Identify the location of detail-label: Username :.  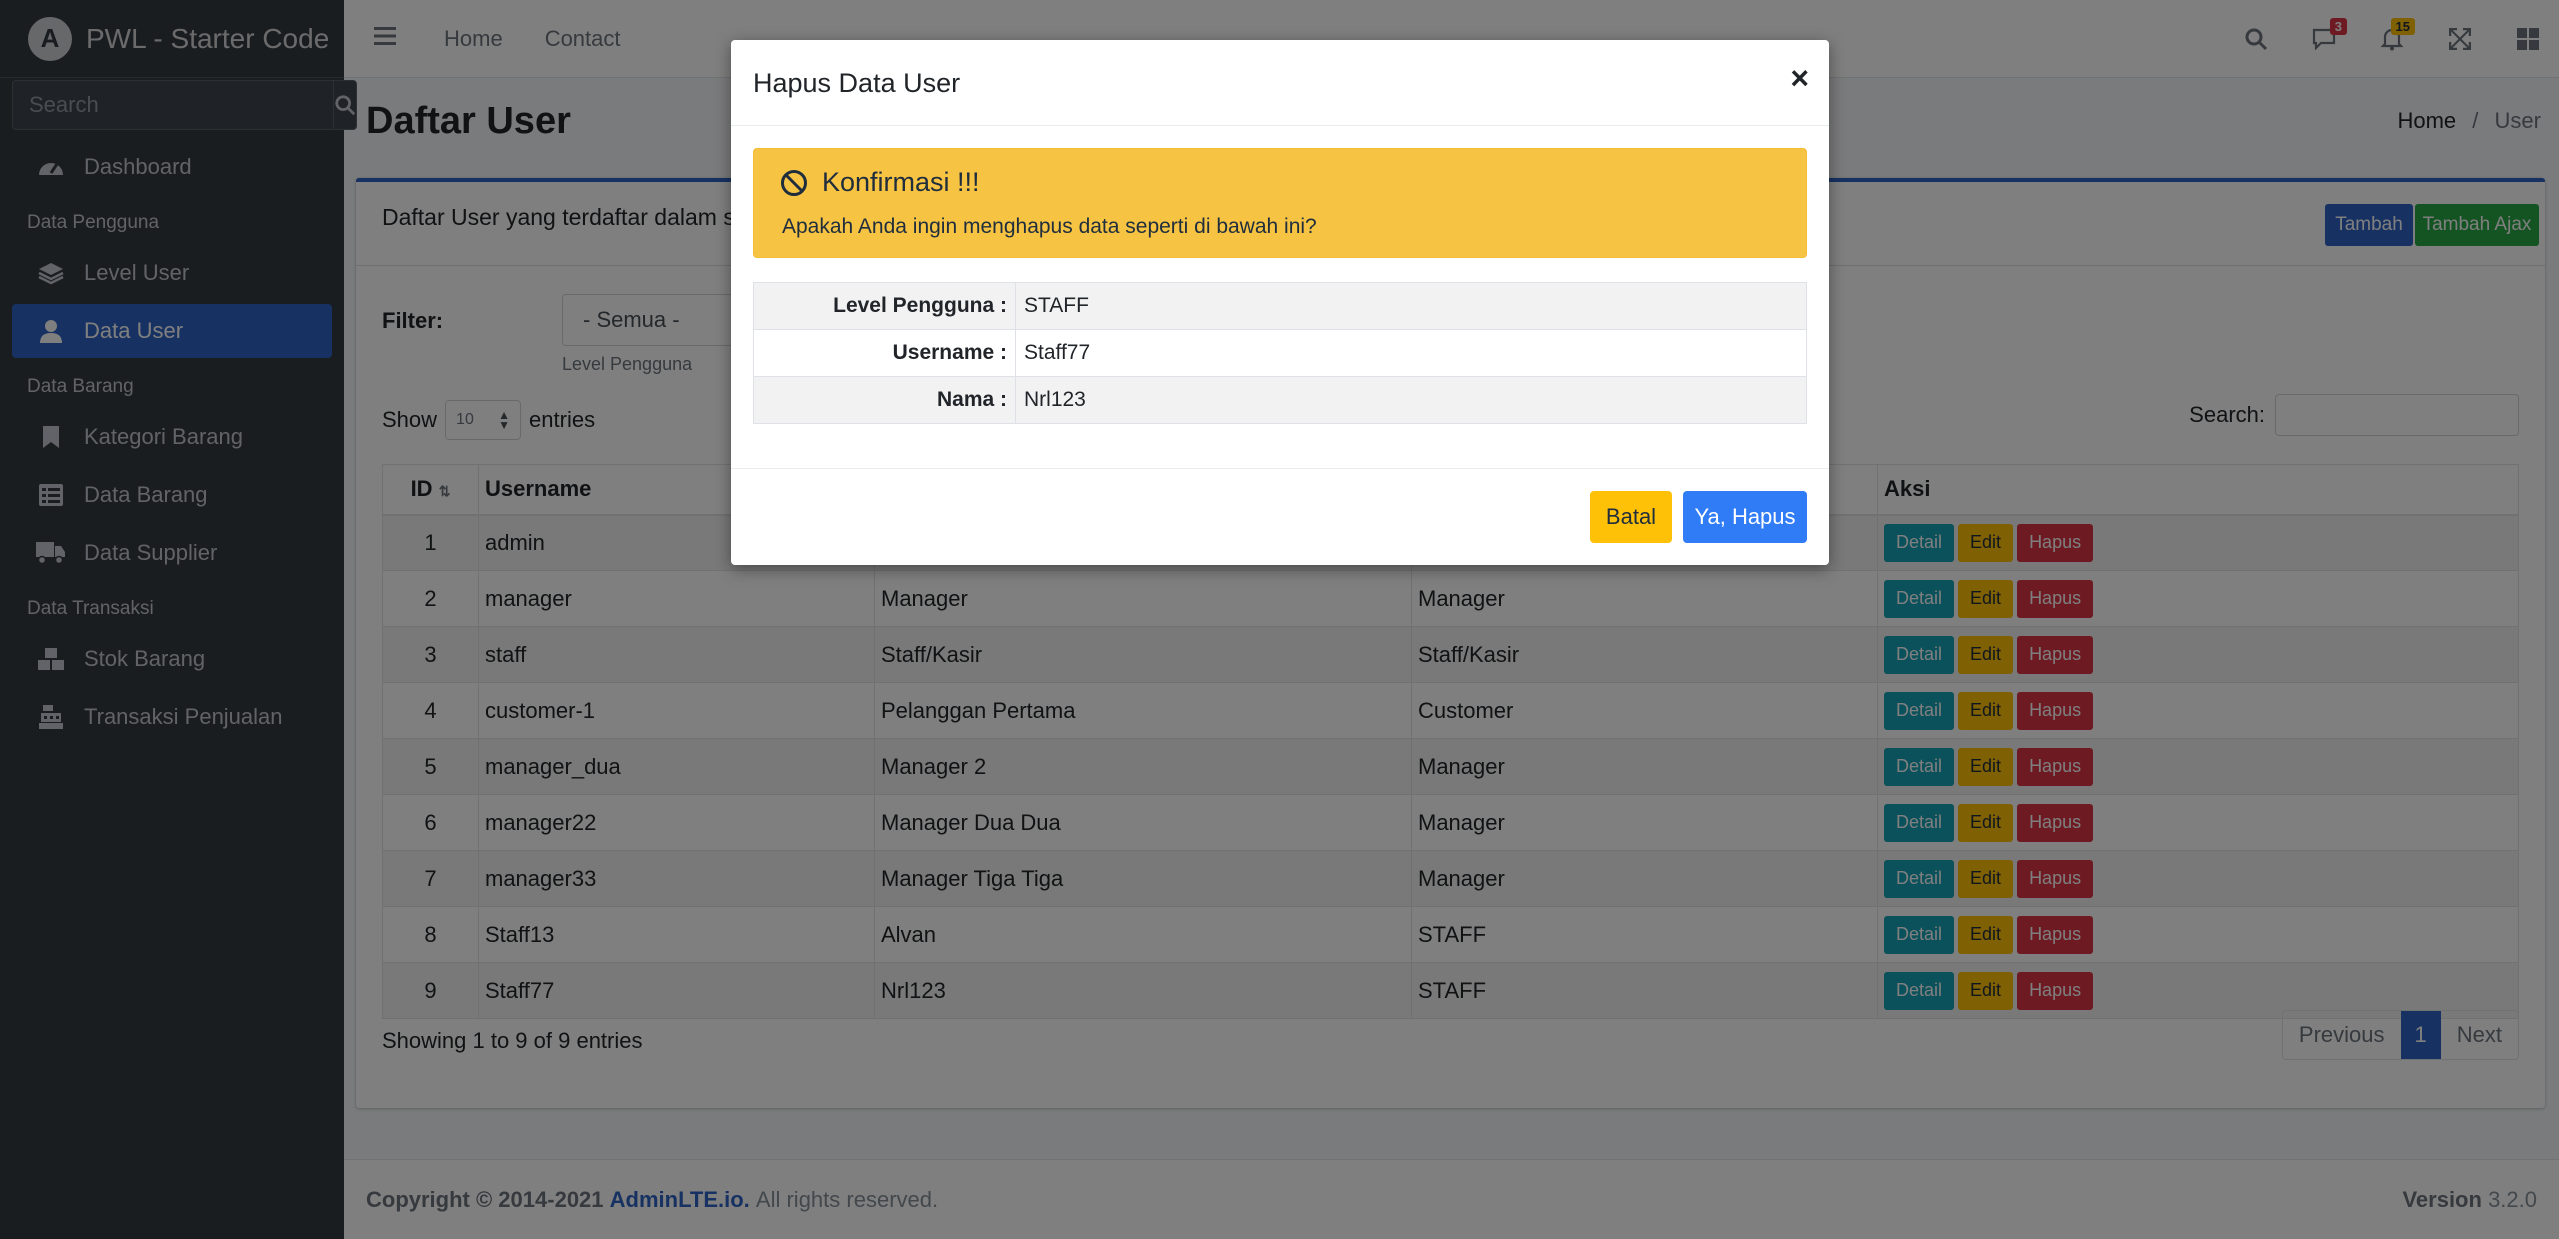
(884, 353).